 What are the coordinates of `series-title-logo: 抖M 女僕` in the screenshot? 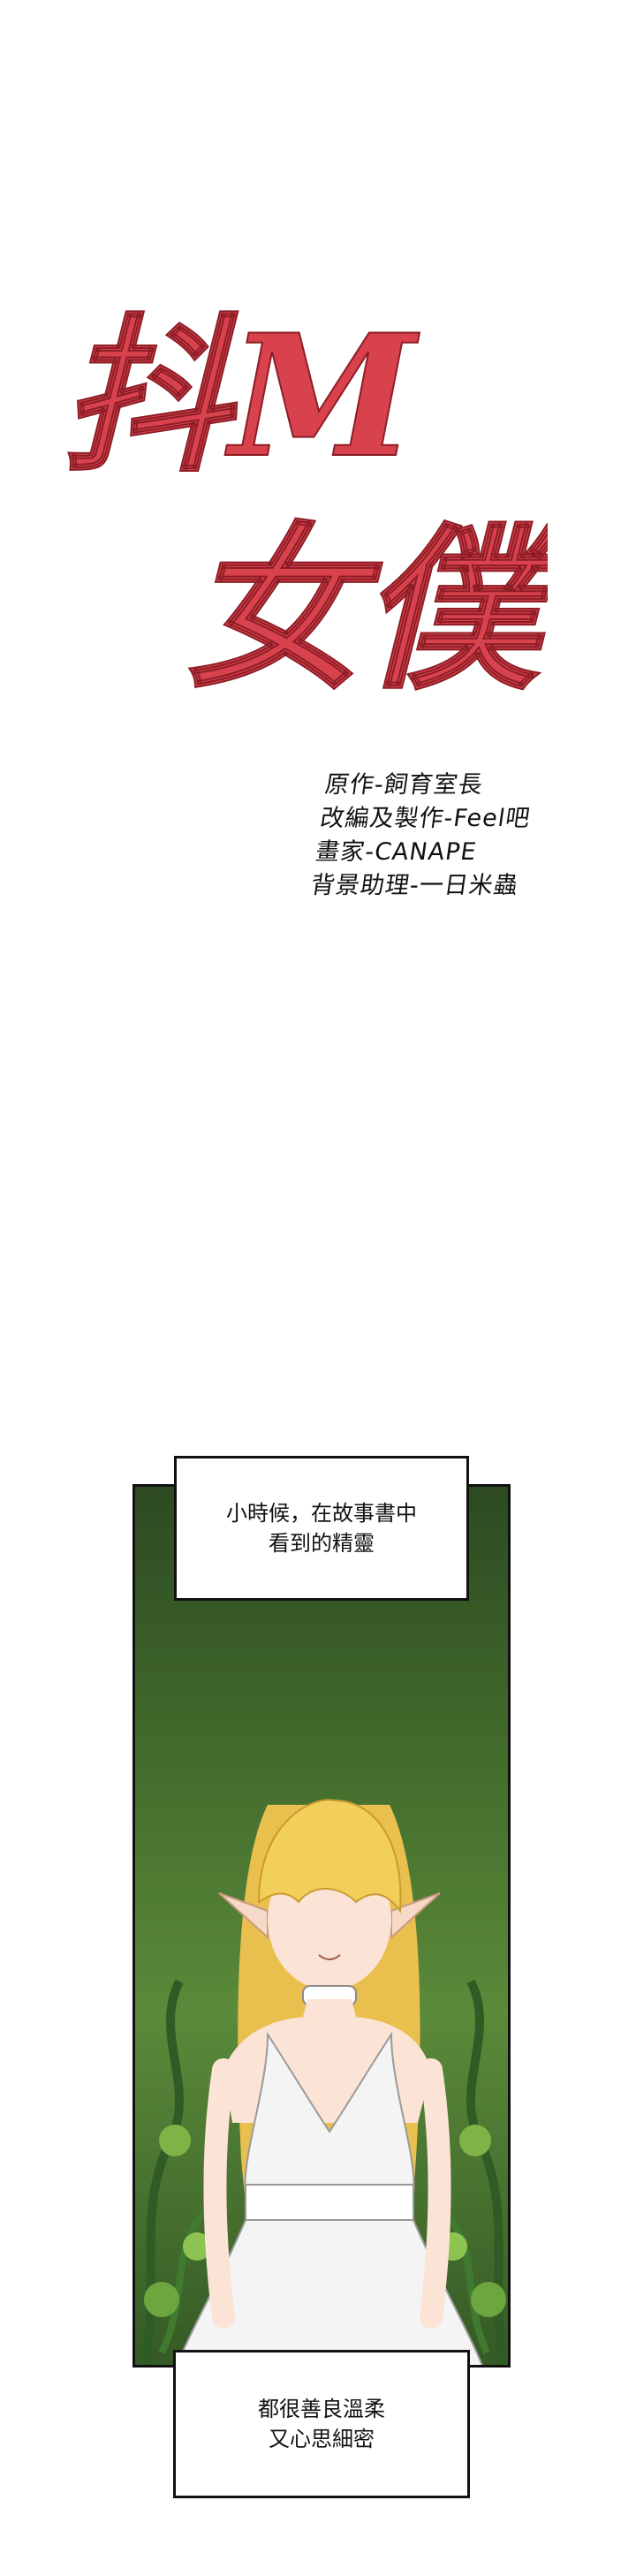 It's located at (304, 508).